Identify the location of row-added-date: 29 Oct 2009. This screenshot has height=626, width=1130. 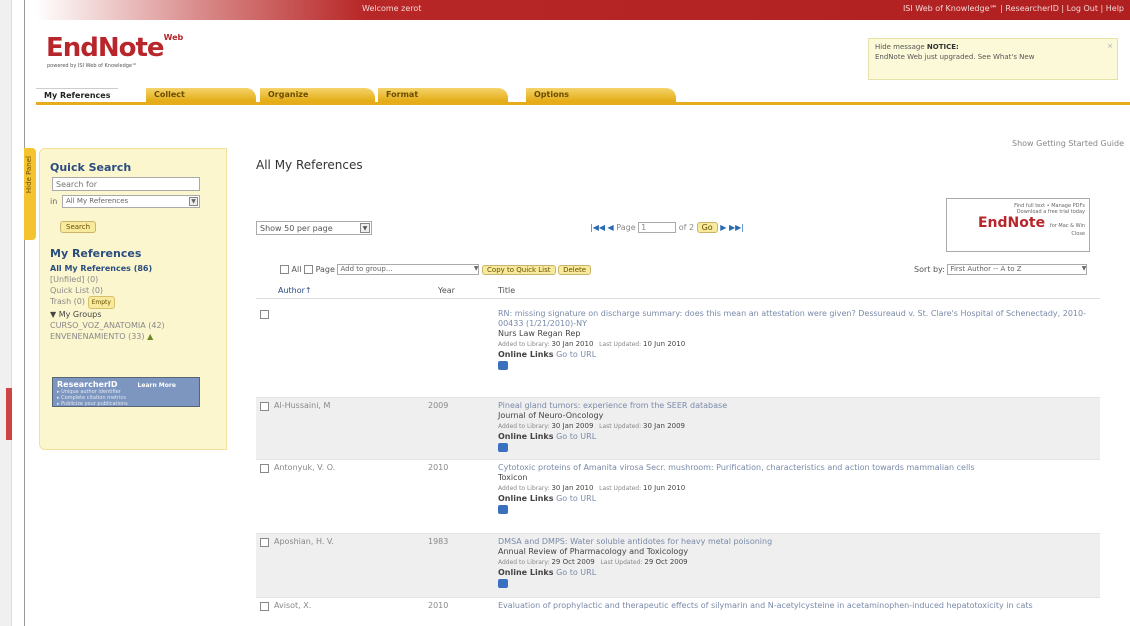
(573, 562).